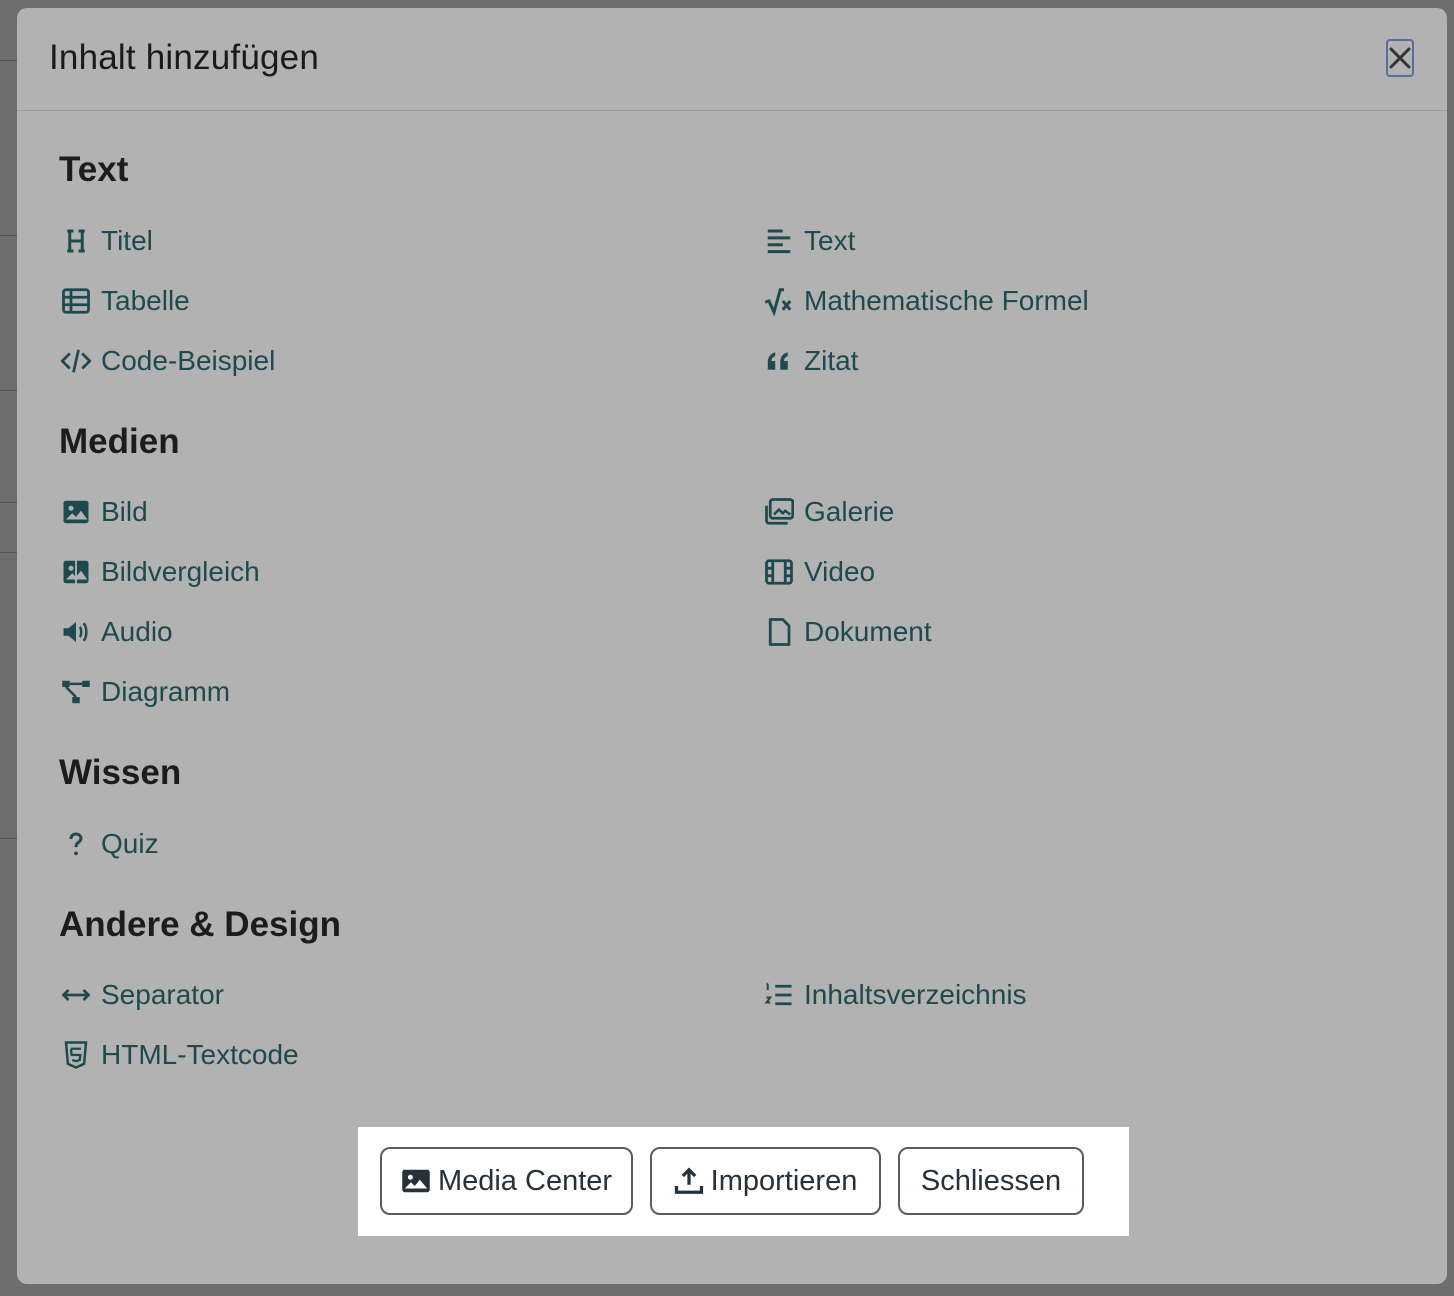 This screenshot has width=1454, height=1296. What do you see at coordinates (116, 632) in the screenshot?
I see `item-audio: Audio` at bounding box center [116, 632].